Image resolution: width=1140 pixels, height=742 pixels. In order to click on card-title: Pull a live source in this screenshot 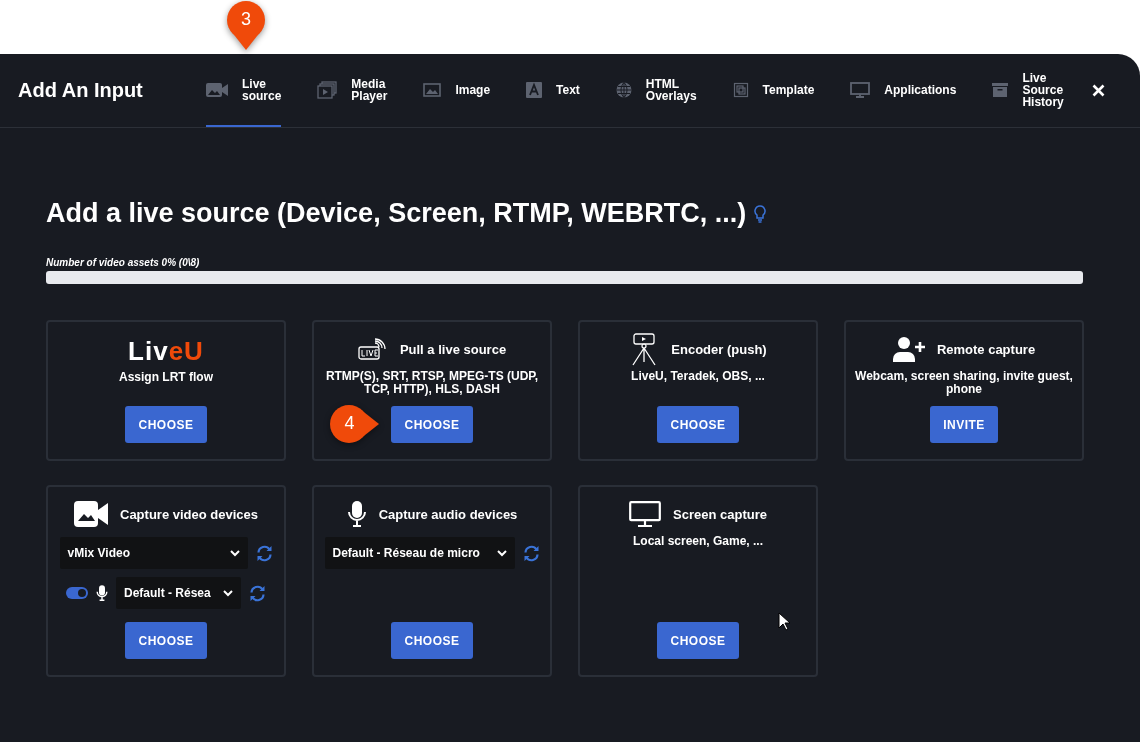, I will do `click(453, 349)`.